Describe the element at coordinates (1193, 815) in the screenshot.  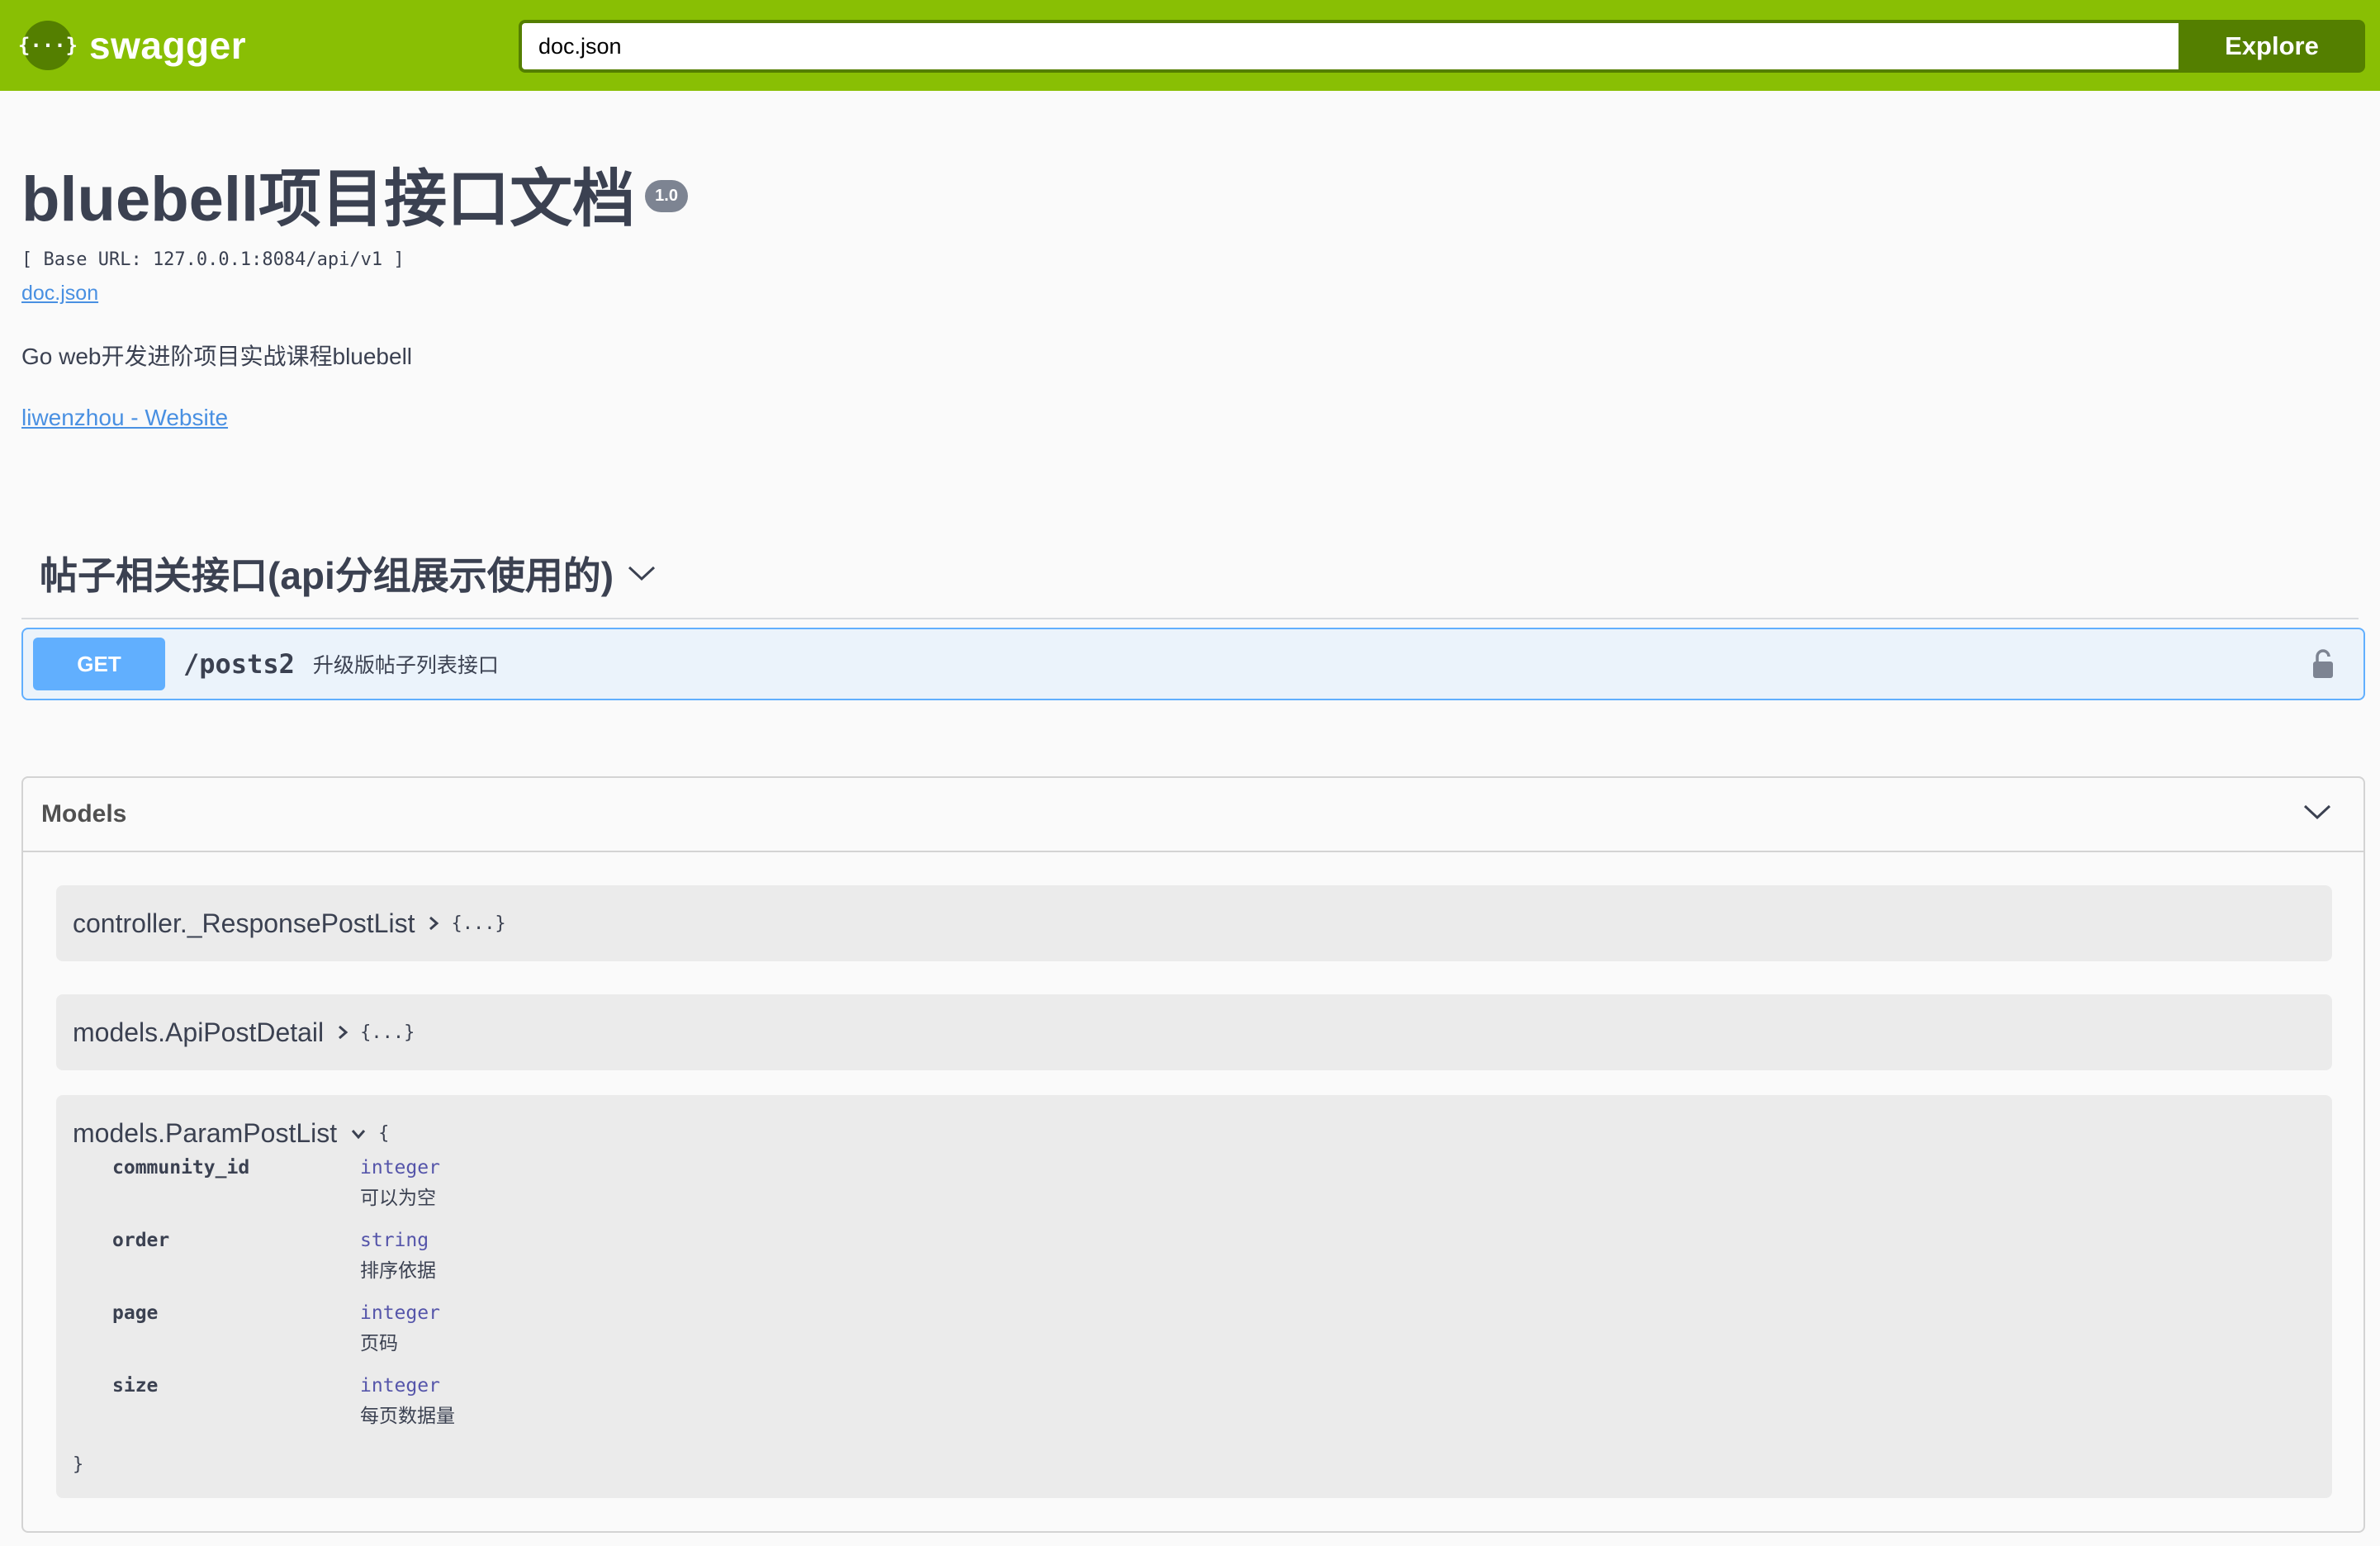
I see `models-header: Models` at that location.